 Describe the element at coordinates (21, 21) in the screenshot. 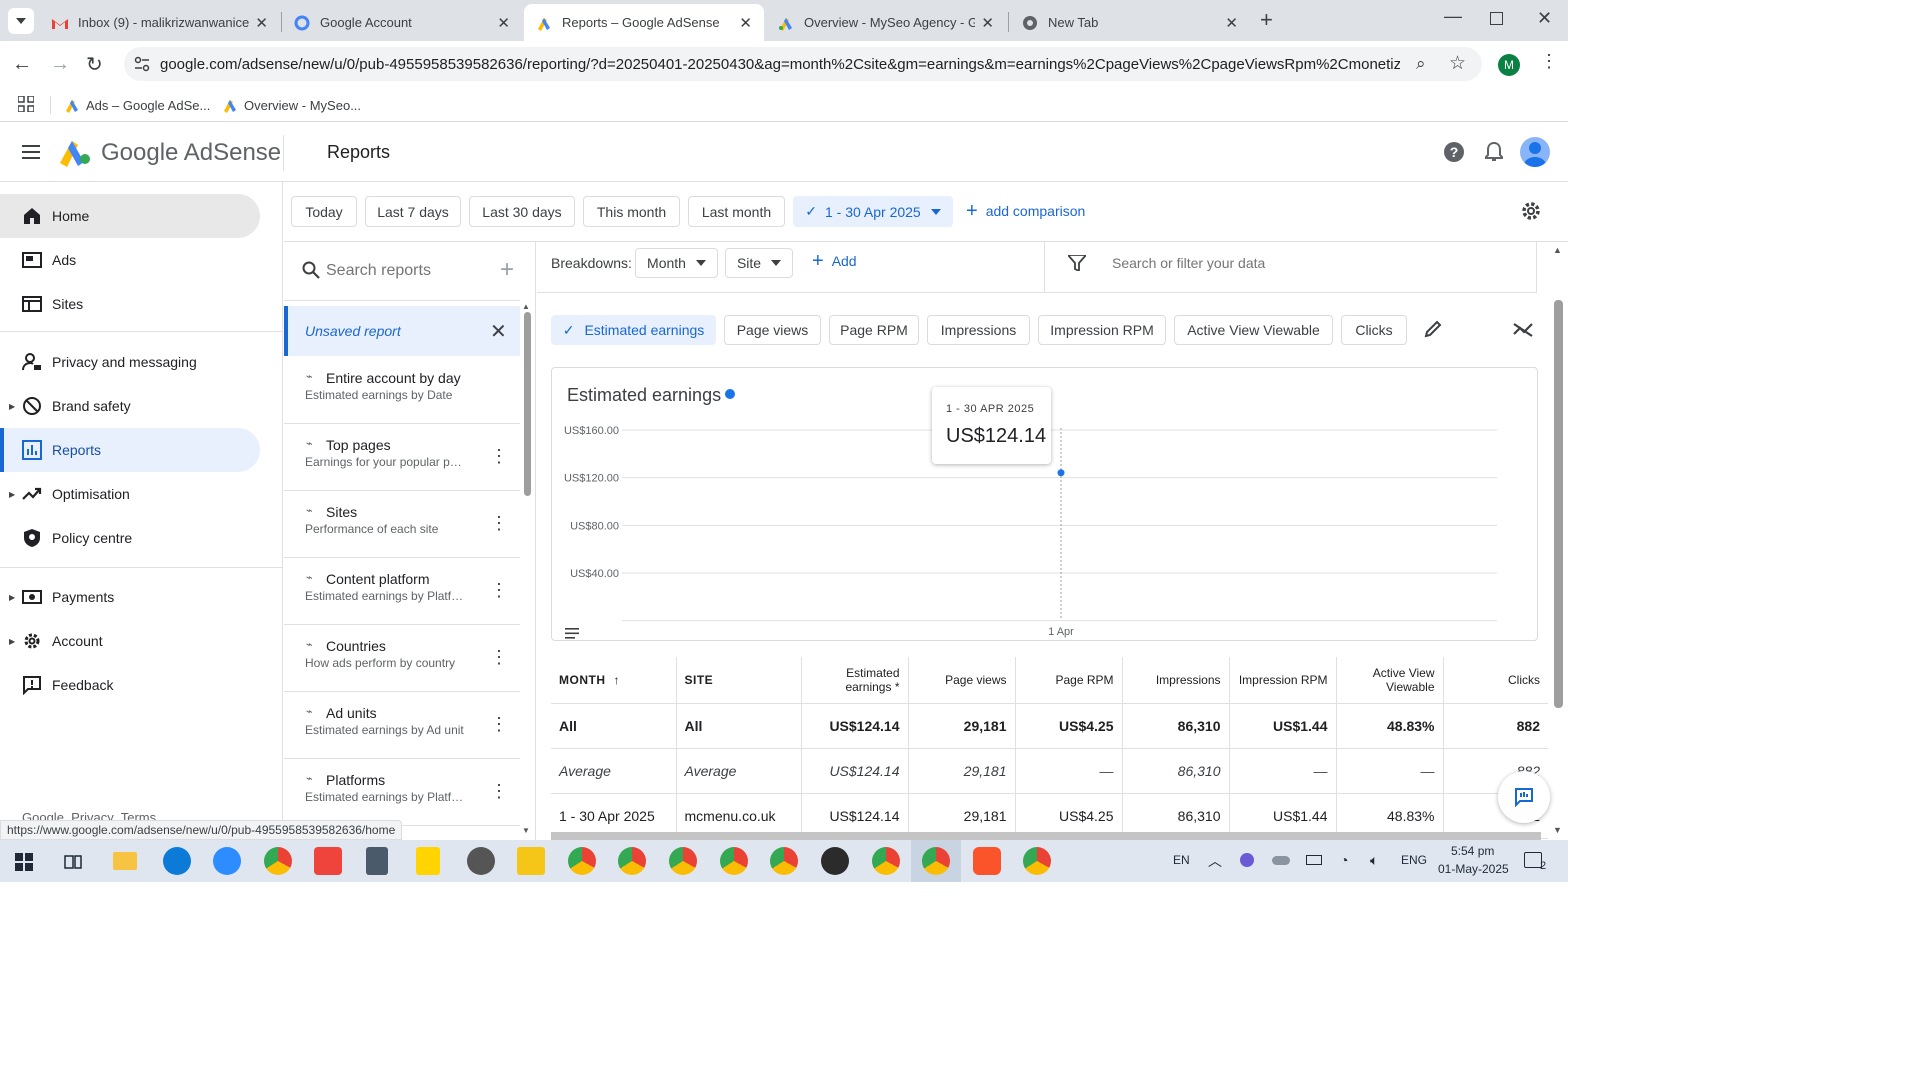

I see `tab-list-button` at that location.